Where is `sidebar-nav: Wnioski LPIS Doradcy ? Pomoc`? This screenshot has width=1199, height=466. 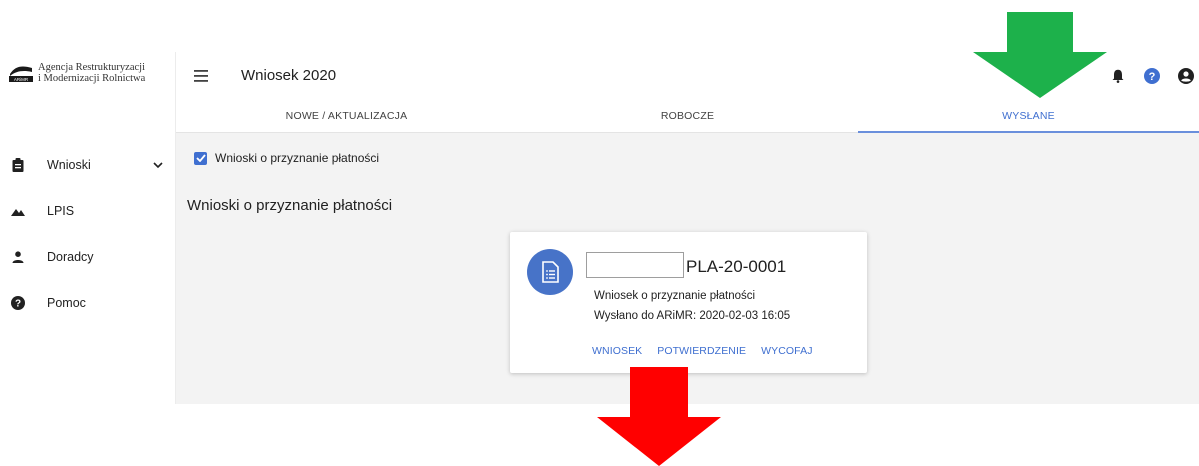
sidebar-nav: Wnioski LPIS Doradcy ? Pomoc is located at coordinates (88, 234).